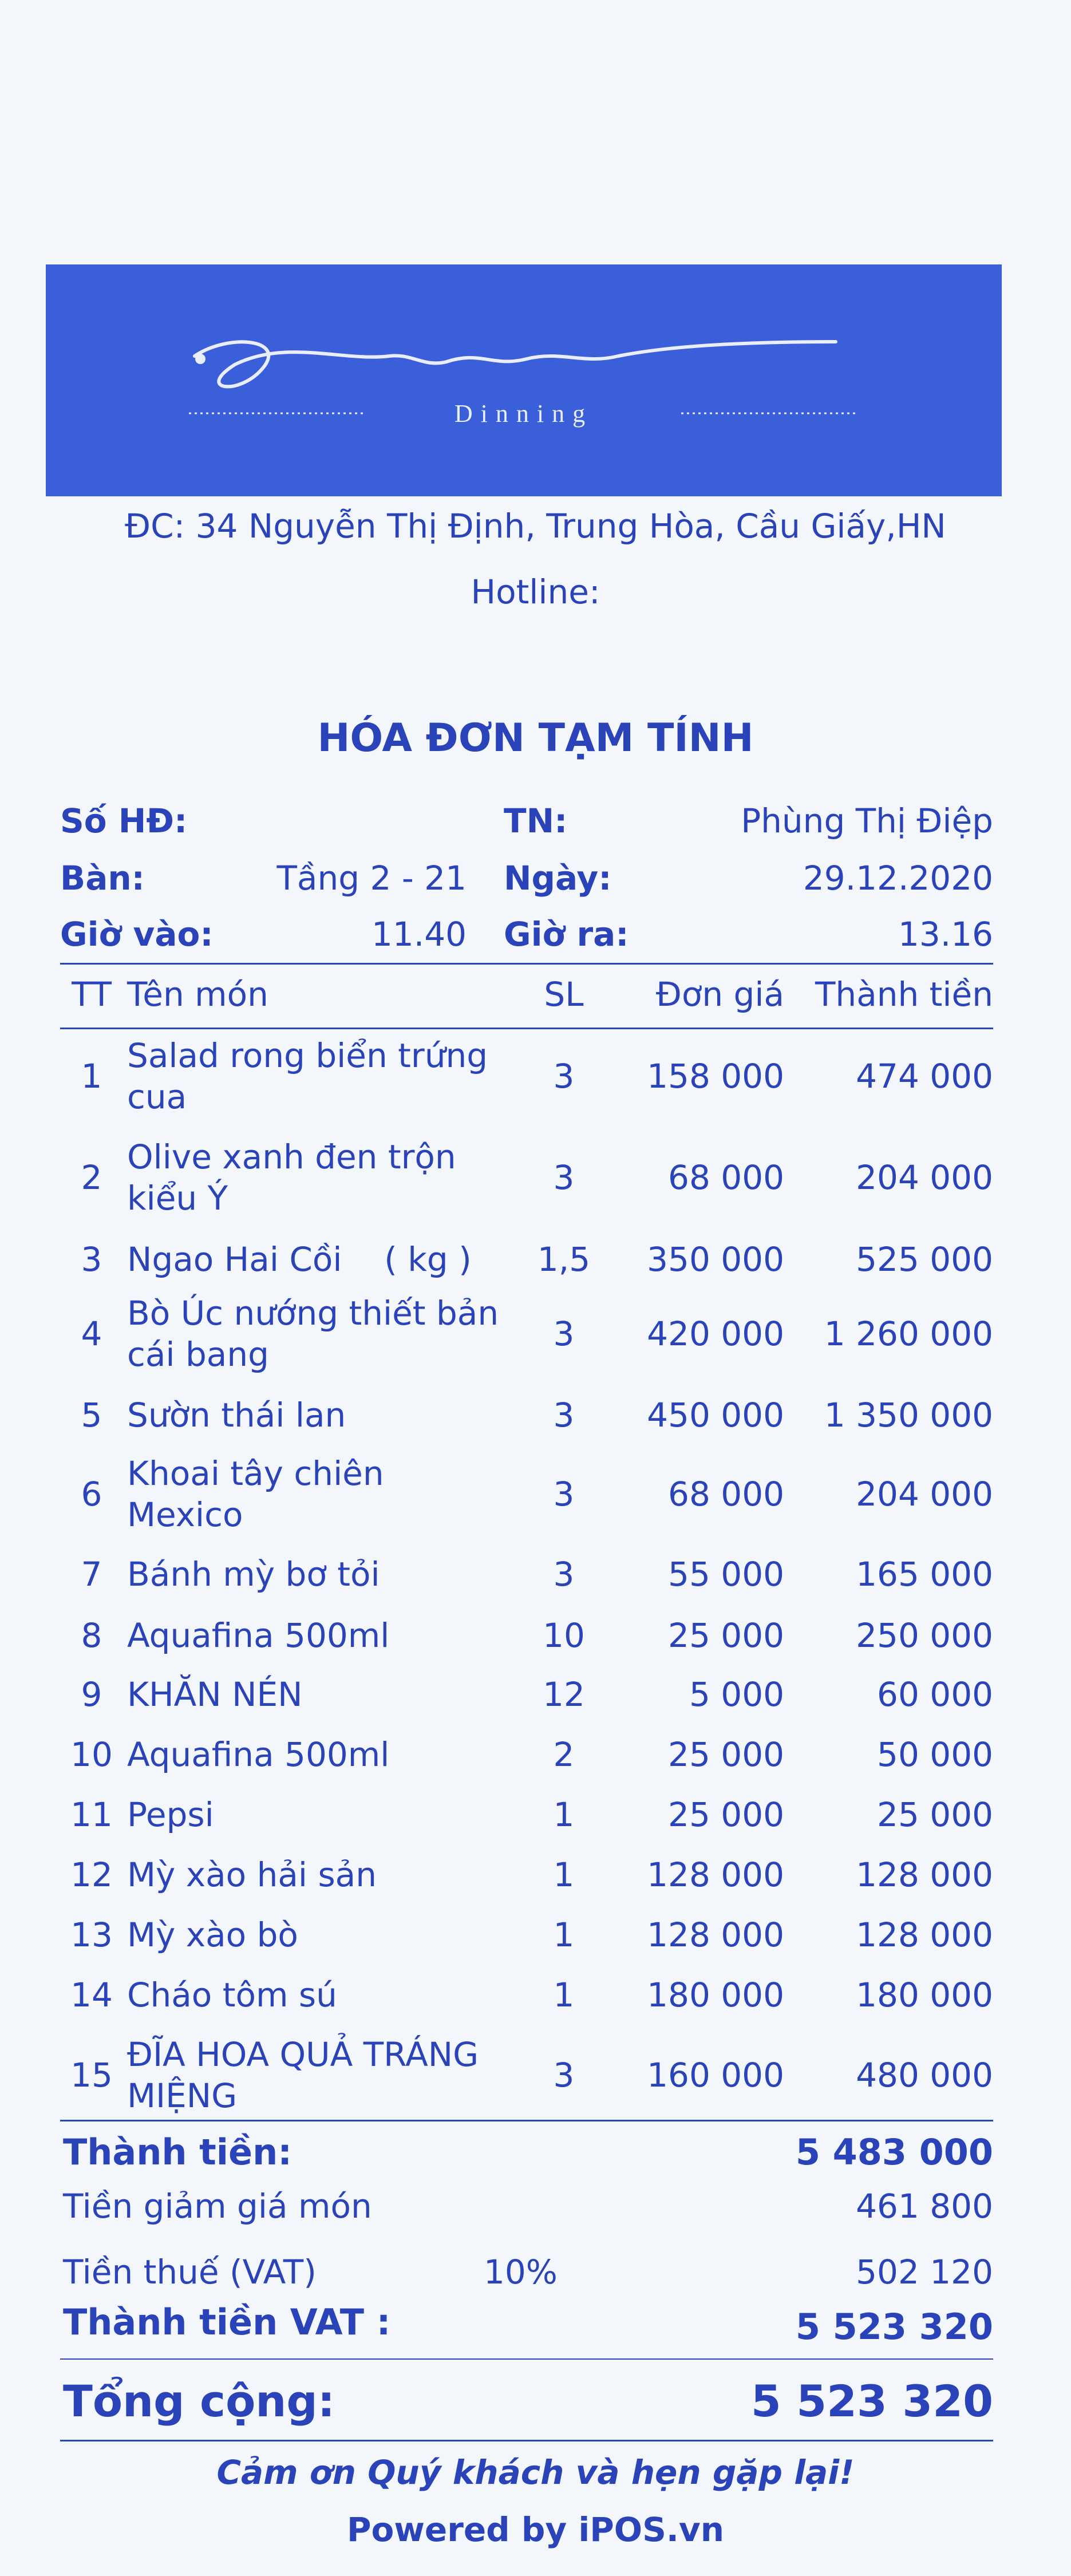  What do you see at coordinates (92, 2075) in the screenshot?
I see `item-index: 15` at bounding box center [92, 2075].